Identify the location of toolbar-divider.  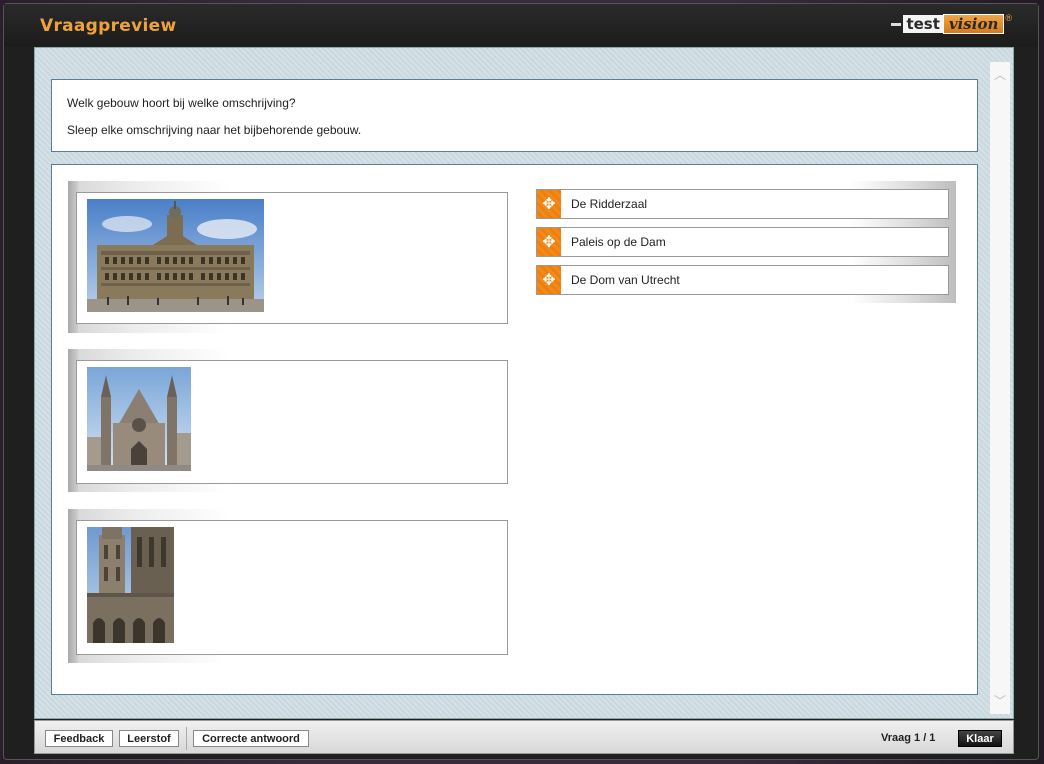
(186, 738).